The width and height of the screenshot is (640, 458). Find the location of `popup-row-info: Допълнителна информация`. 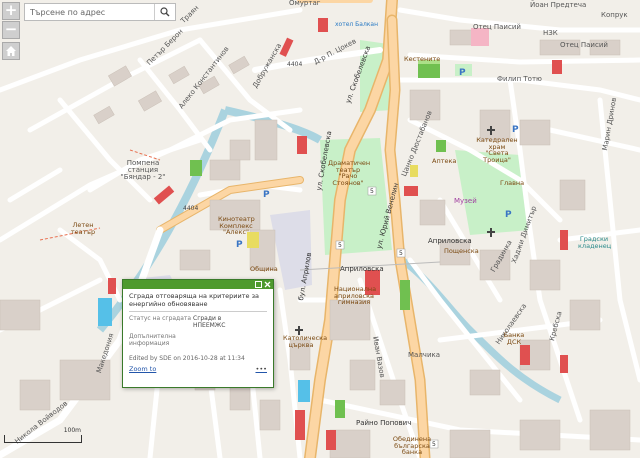

popup-row-info: Допълнителна информация is located at coordinates (198, 340).